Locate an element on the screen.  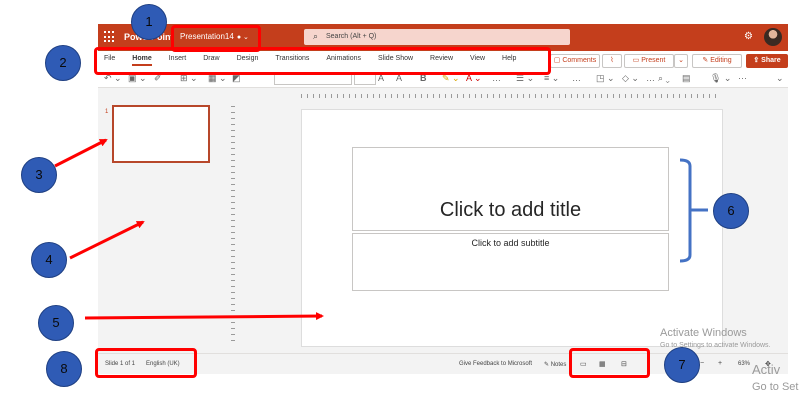
placeholder-bracket is located at coordinates (685, 210).